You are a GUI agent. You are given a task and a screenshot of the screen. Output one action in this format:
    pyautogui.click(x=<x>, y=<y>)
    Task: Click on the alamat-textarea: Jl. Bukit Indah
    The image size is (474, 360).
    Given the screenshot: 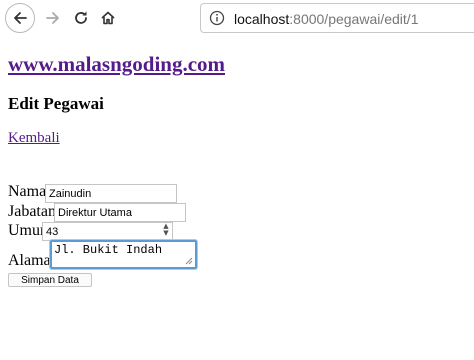 What is the action you would take?
    pyautogui.click(x=123, y=254)
    